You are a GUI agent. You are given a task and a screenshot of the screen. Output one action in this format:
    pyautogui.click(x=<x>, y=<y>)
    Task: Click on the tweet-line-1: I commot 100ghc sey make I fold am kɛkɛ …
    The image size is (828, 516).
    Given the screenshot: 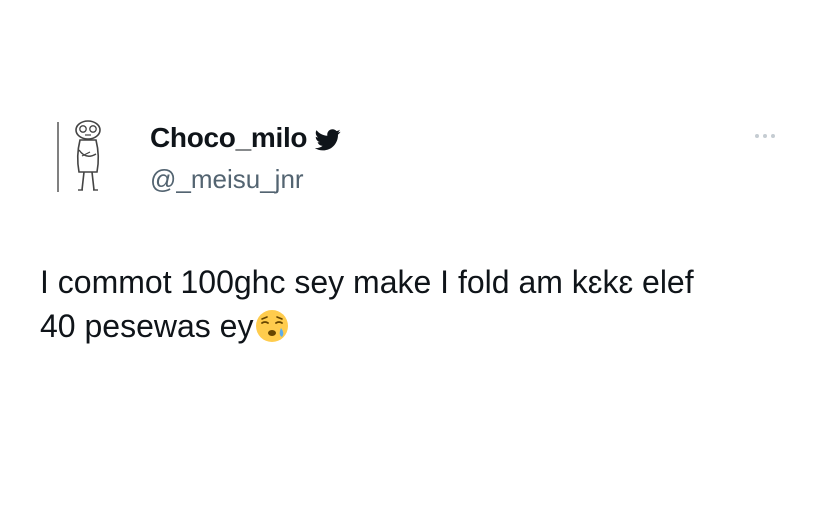 What is the action you would take?
    pyautogui.click(x=367, y=282)
    